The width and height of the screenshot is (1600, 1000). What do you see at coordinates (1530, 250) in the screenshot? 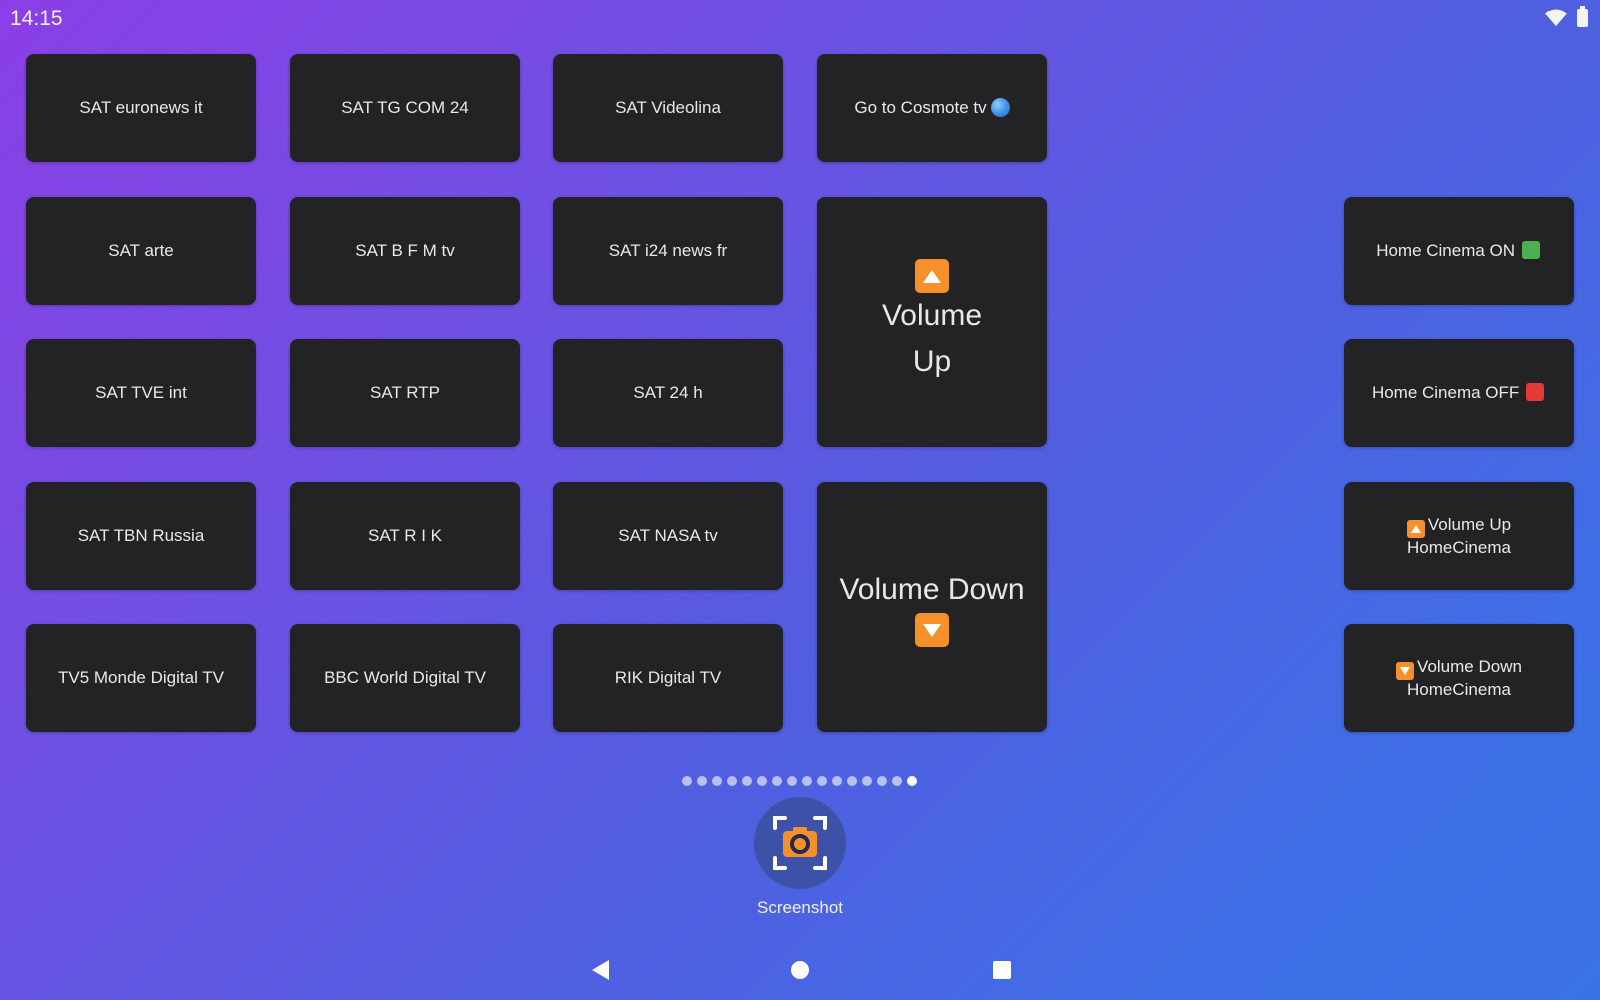
I see `green-square-icon` at bounding box center [1530, 250].